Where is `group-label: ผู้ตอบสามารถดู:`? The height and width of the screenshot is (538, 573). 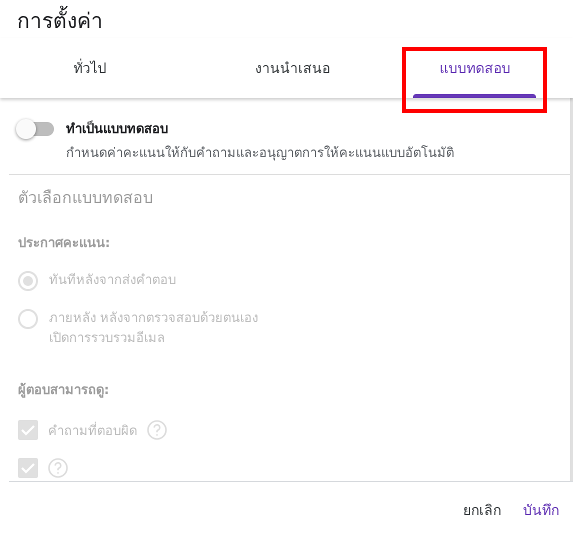 group-label: ผู้ตอบสามารถดู: is located at coordinates (64, 391).